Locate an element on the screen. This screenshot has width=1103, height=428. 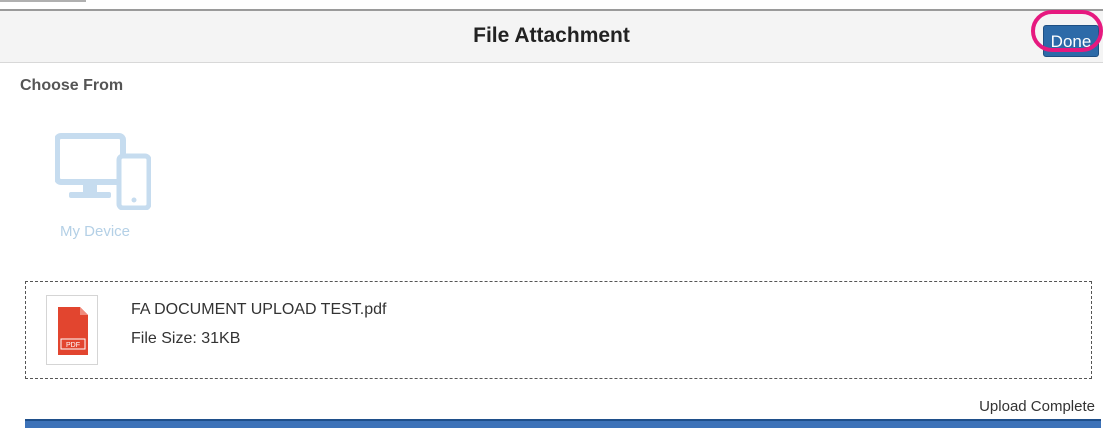
window-top-edge is located at coordinates (551, 5).